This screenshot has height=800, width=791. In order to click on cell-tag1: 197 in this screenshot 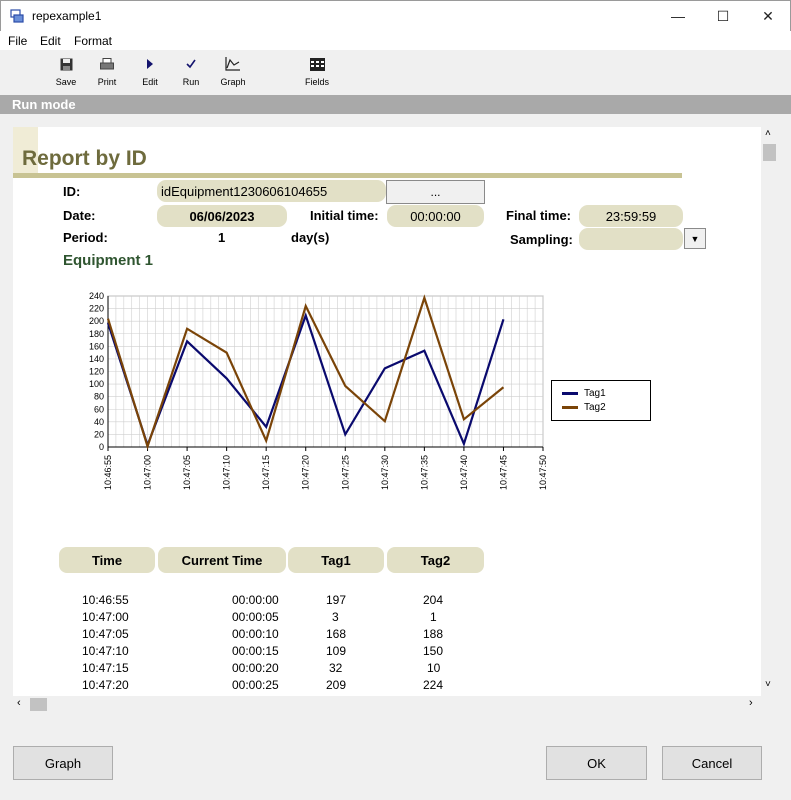, I will do `click(336, 600)`.